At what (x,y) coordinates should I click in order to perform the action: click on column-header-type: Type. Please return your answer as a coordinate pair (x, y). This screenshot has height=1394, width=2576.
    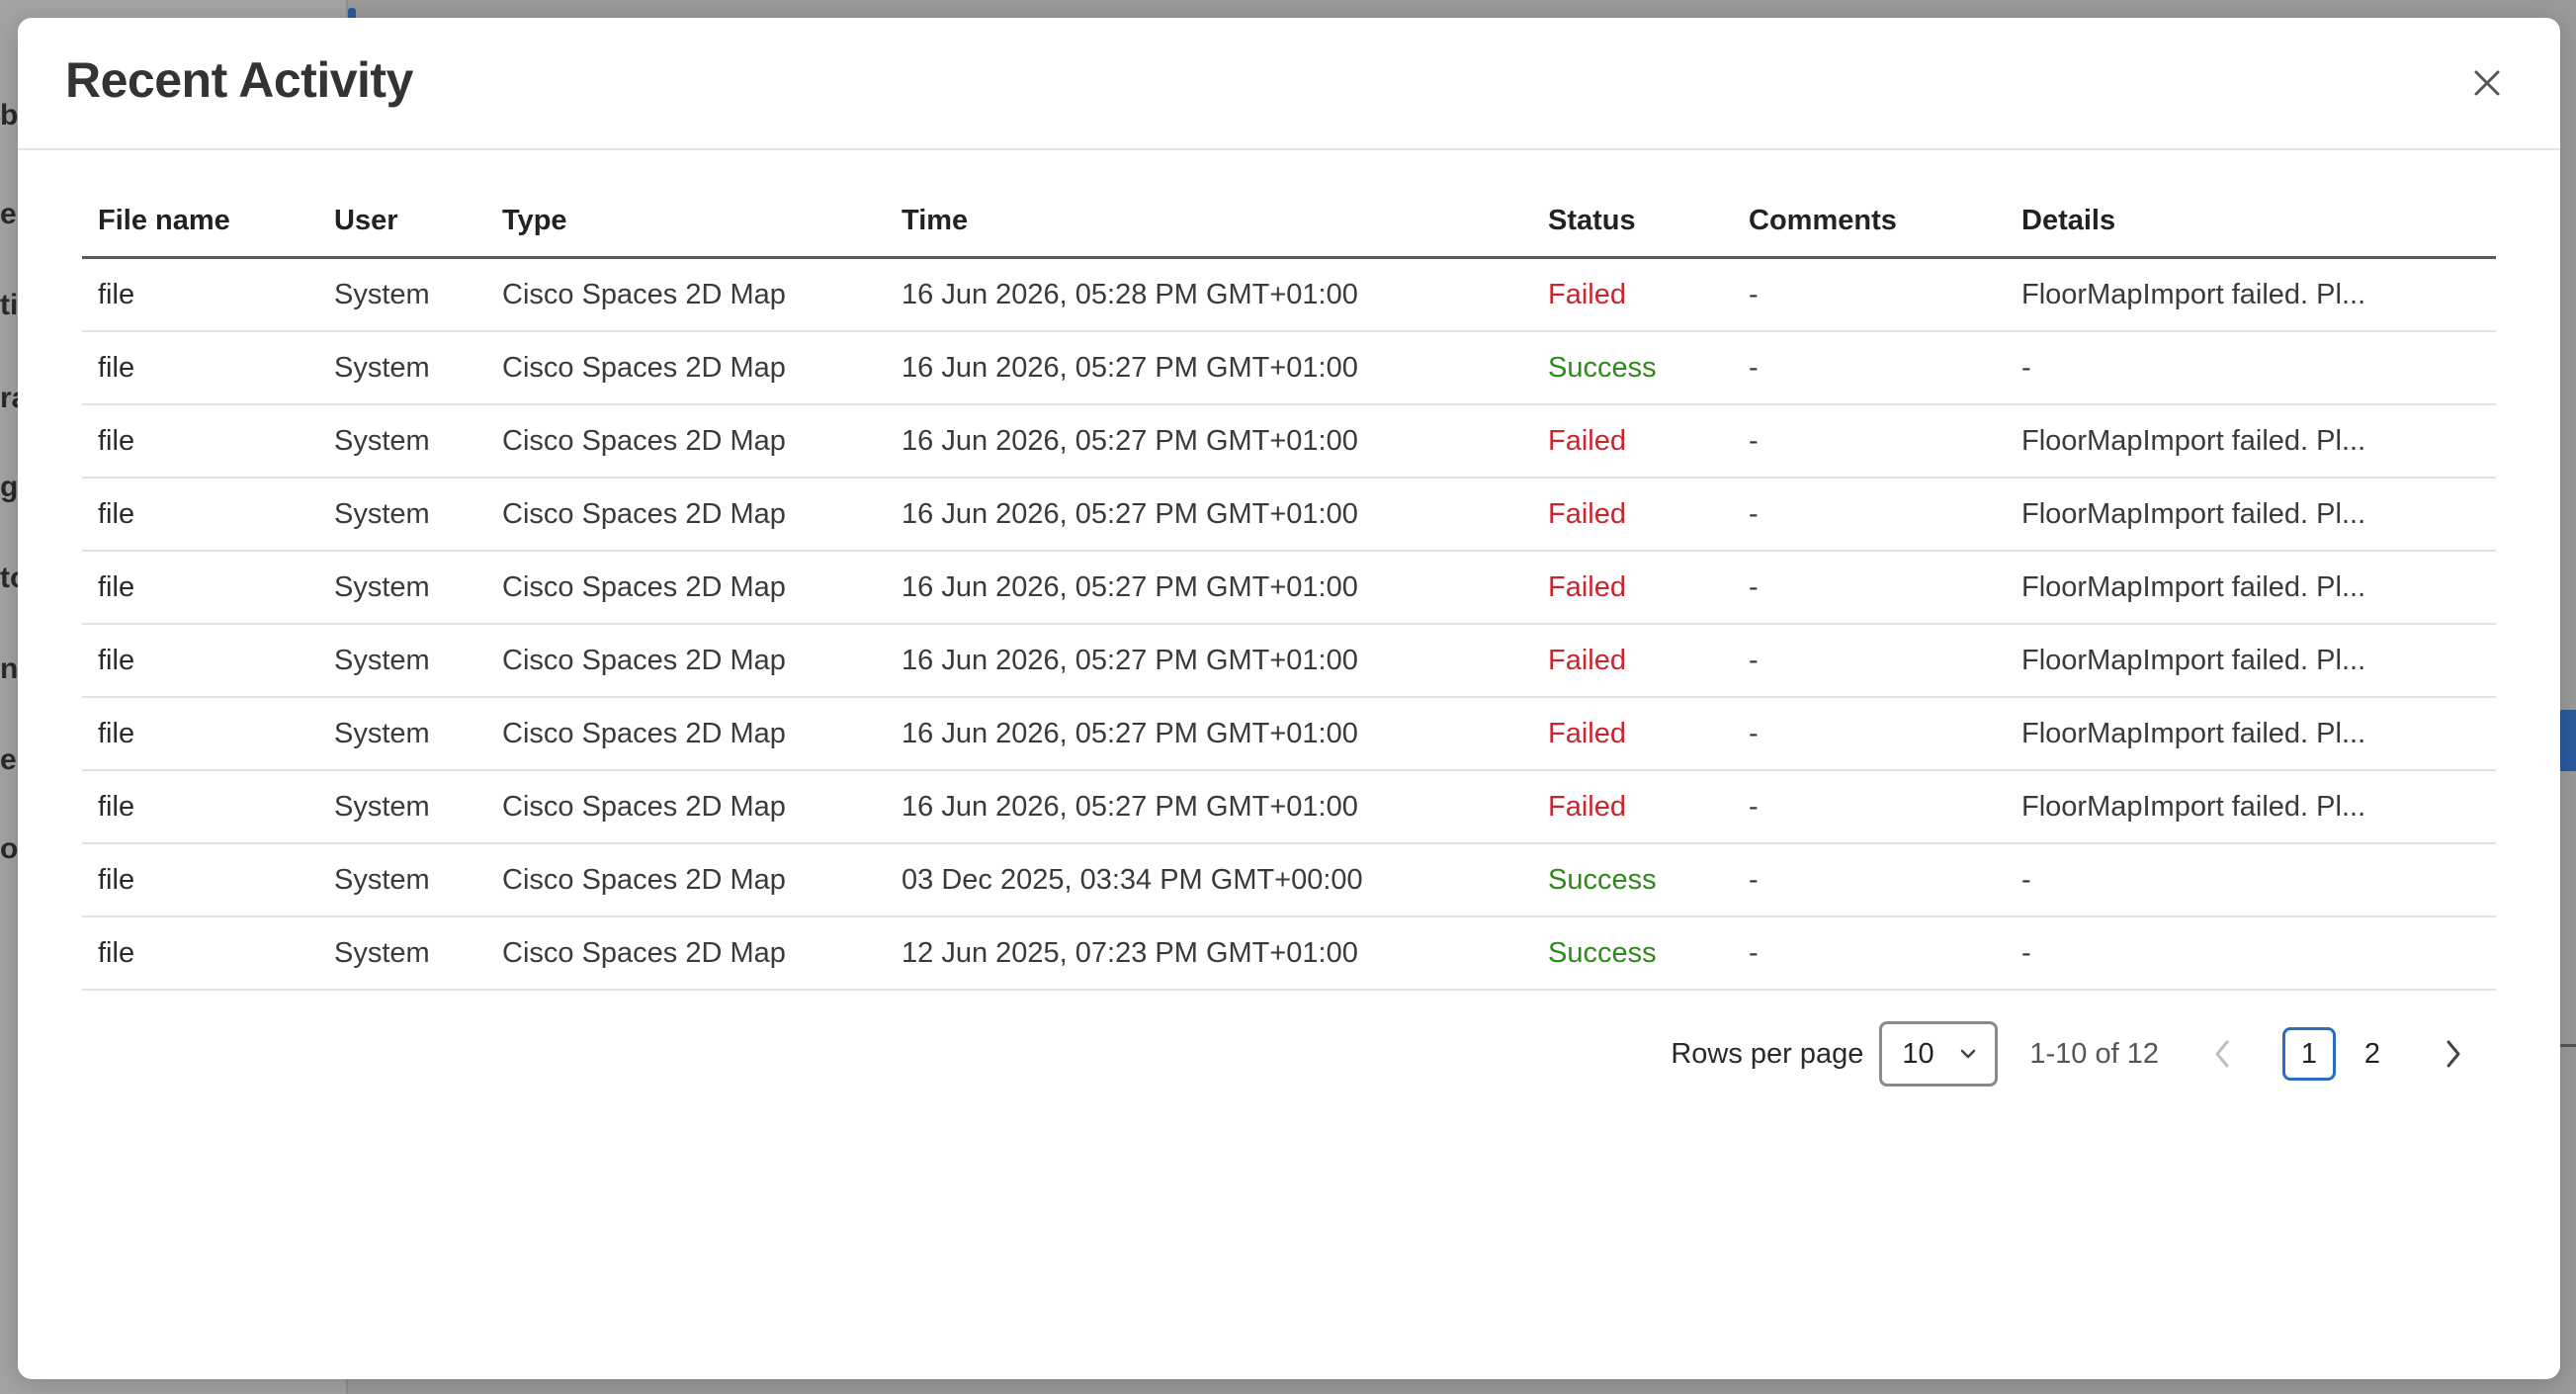
    Looking at the image, I should click on (534, 220).